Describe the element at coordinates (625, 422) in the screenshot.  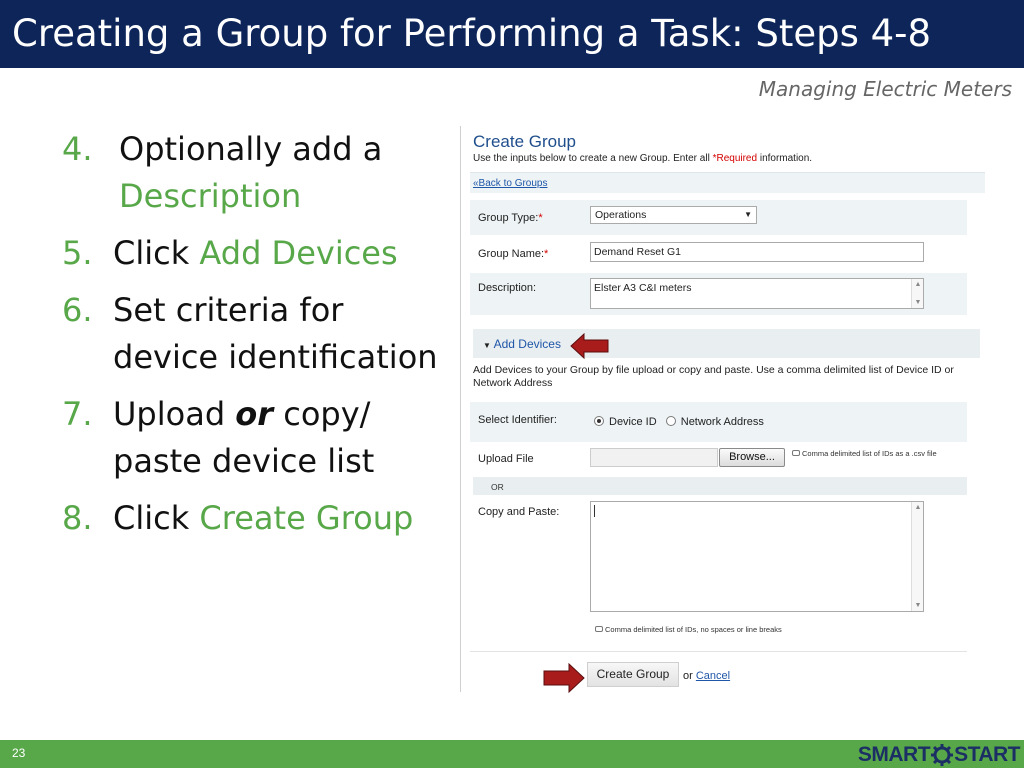
I see `device-id-radio: Device ID` at that location.